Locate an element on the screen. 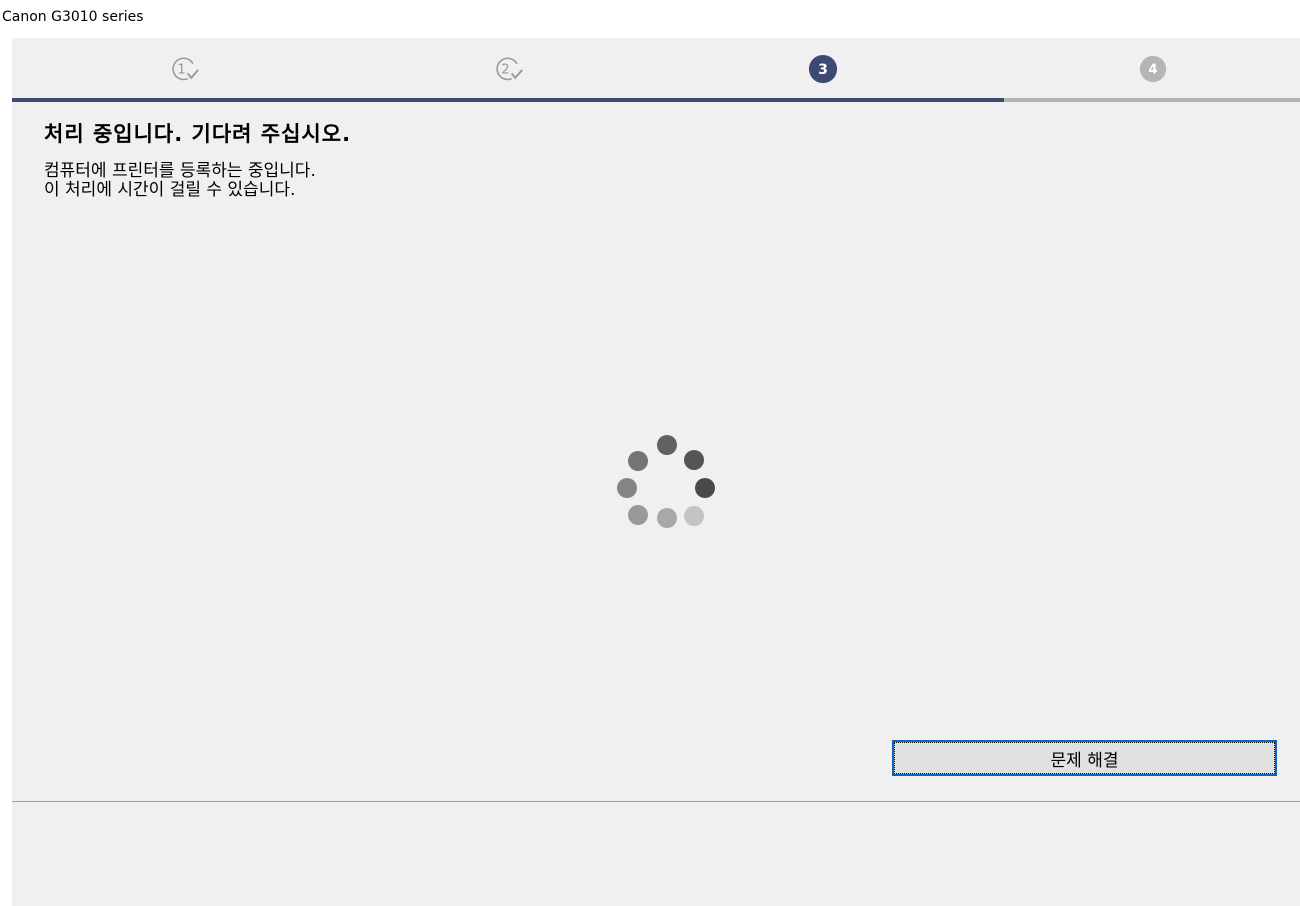  filled-circle-4-icon: 4 is located at coordinates (1153, 69).